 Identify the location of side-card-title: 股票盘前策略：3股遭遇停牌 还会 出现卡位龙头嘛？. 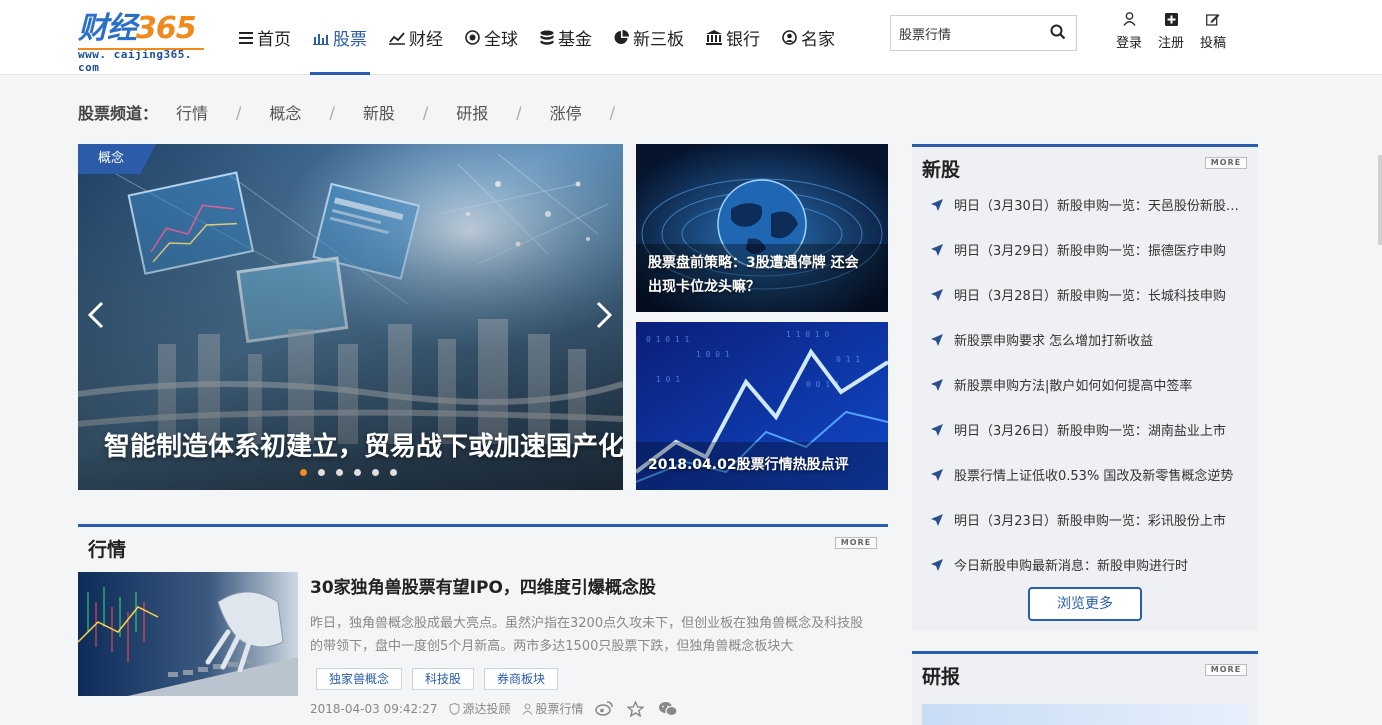
(753, 275).